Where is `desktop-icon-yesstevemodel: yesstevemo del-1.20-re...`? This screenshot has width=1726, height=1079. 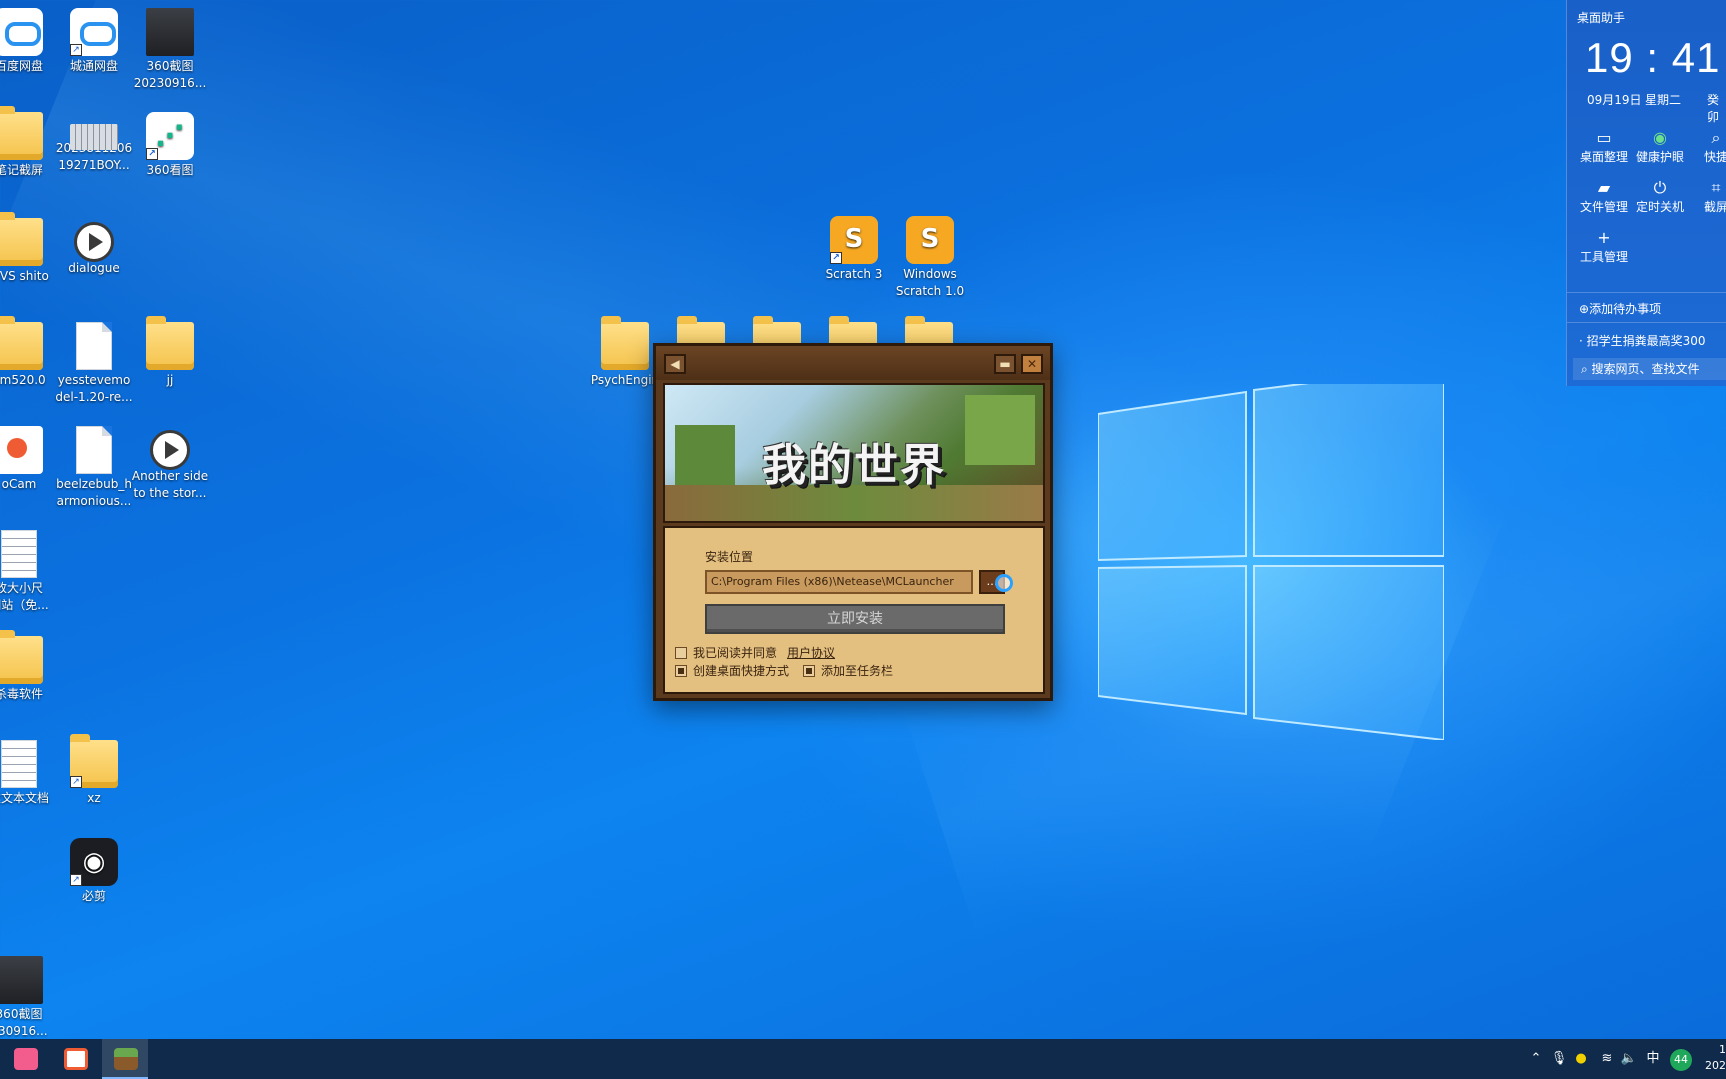
desktop-icon-yesstevemodel: yesstevemo del-1.20-re... is located at coordinates (94, 364).